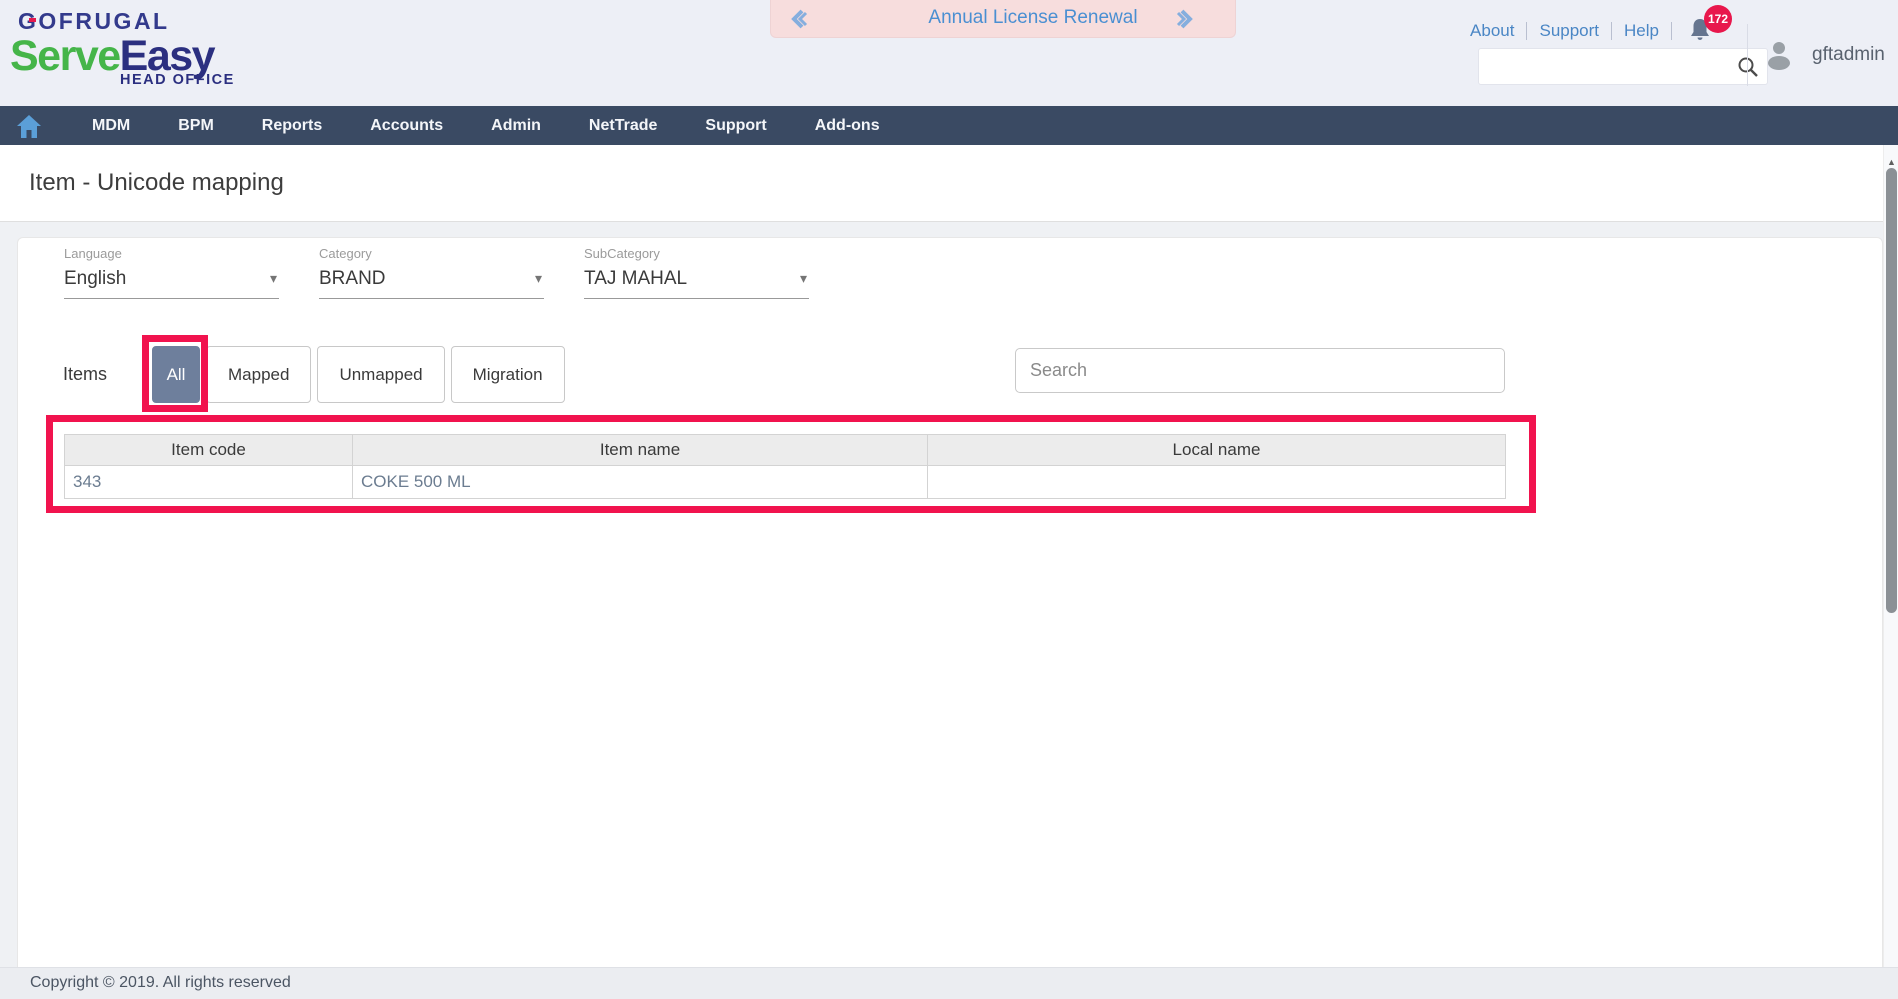  Describe the element at coordinates (352, 278) in the screenshot. I see `category-value: BRAND` at that location.